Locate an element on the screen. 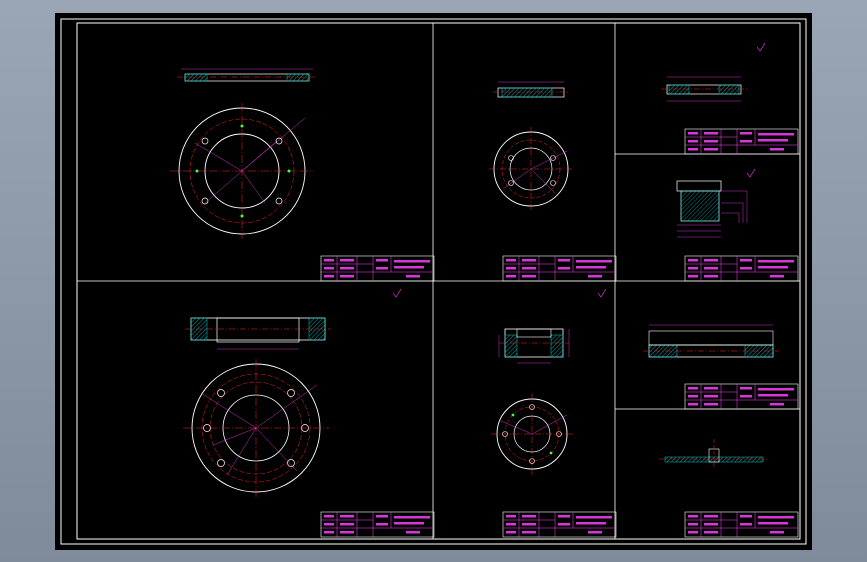 The height and width of the screenshot is (562, 867). part-strip-h is located at coordinates (714, 454).